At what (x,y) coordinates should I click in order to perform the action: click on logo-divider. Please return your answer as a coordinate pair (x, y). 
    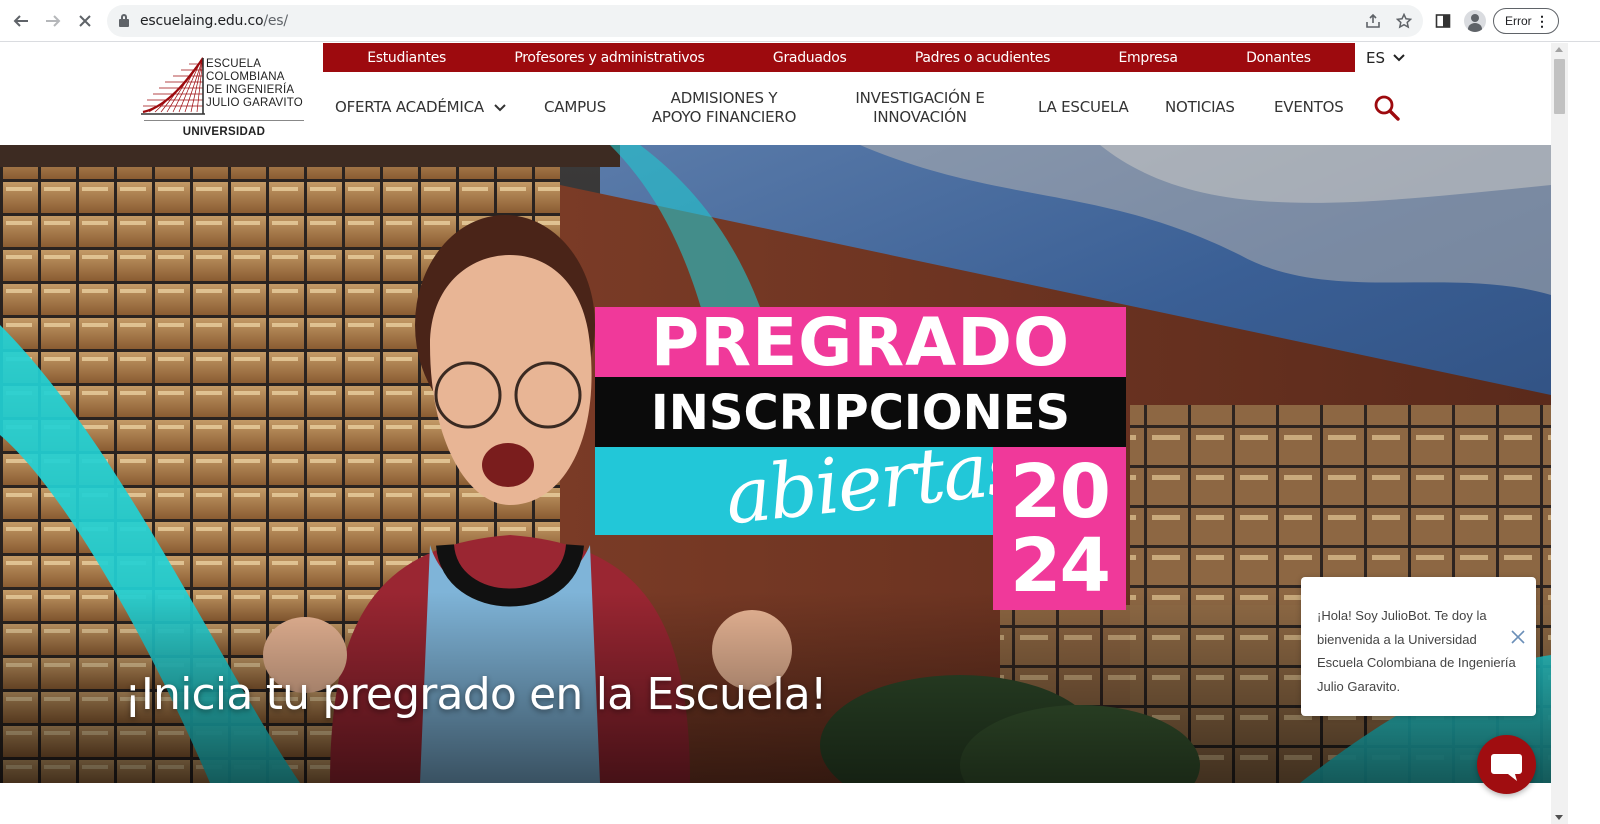
    Looking at the image, I should click on (224, 120).